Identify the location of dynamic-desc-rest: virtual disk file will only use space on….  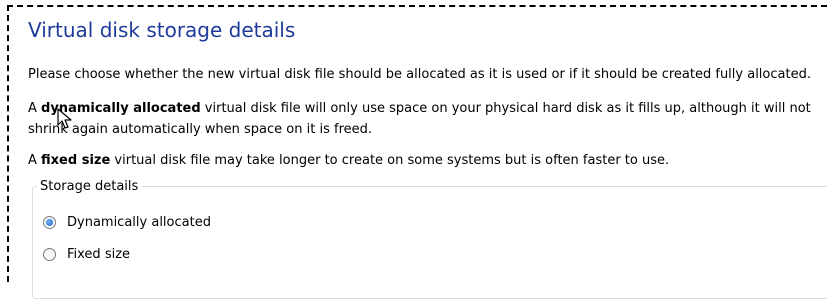
(505, 108).